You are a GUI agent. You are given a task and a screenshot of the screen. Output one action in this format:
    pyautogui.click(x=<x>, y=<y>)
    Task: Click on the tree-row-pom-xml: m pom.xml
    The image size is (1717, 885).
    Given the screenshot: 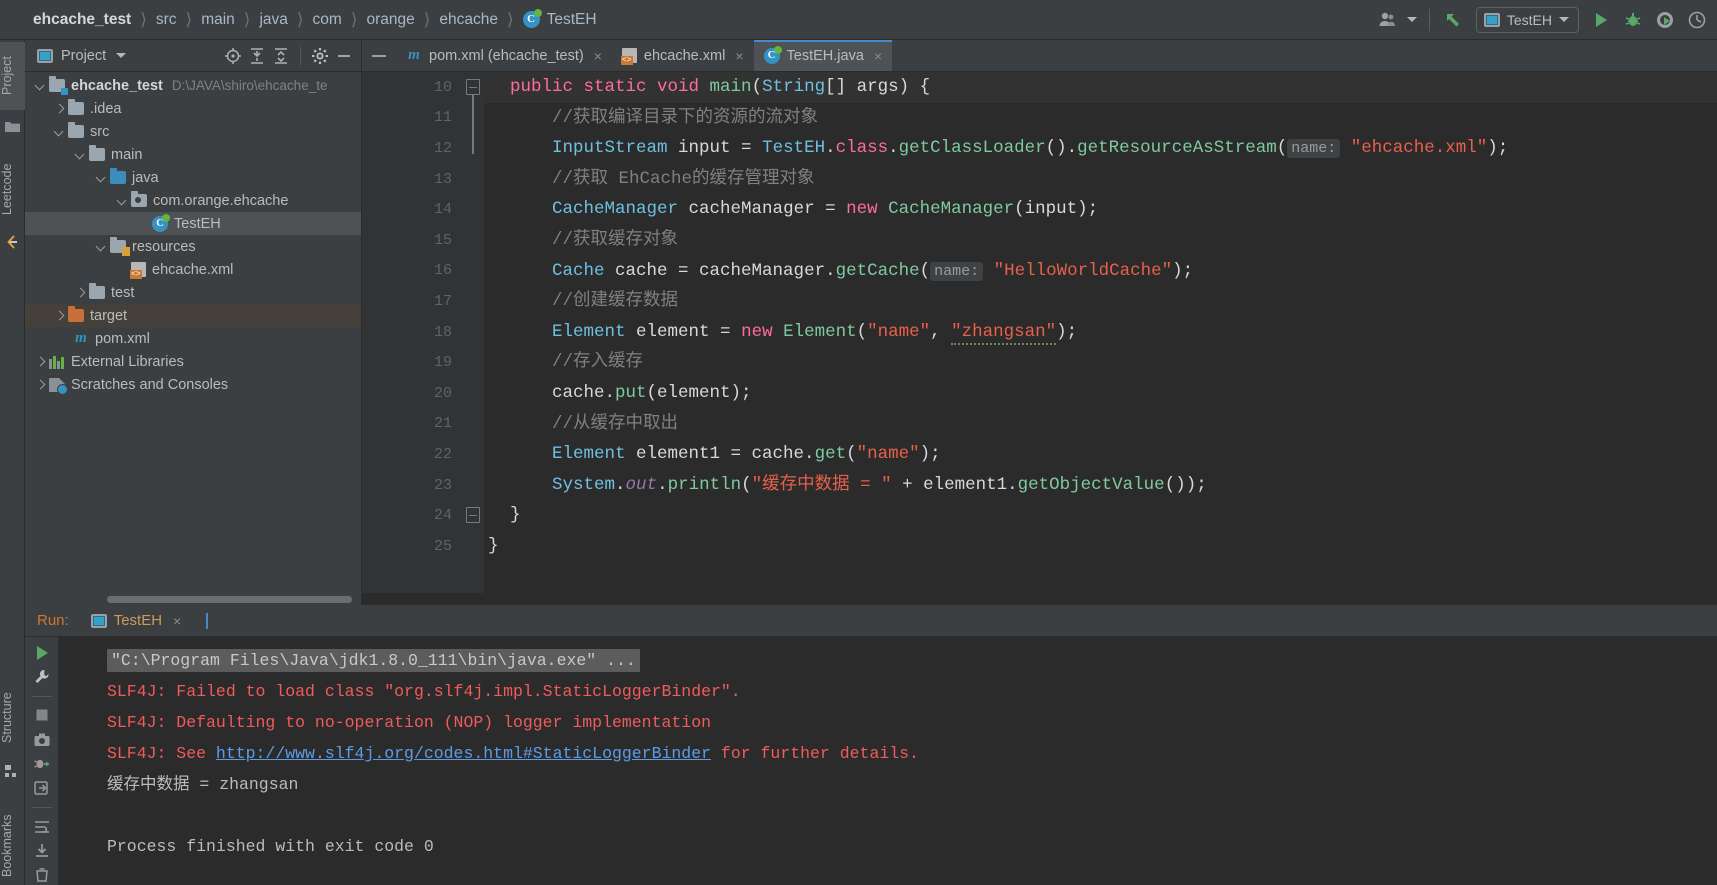 What is the action you would take?
    pyautogui.click(x=193, y=338)
    